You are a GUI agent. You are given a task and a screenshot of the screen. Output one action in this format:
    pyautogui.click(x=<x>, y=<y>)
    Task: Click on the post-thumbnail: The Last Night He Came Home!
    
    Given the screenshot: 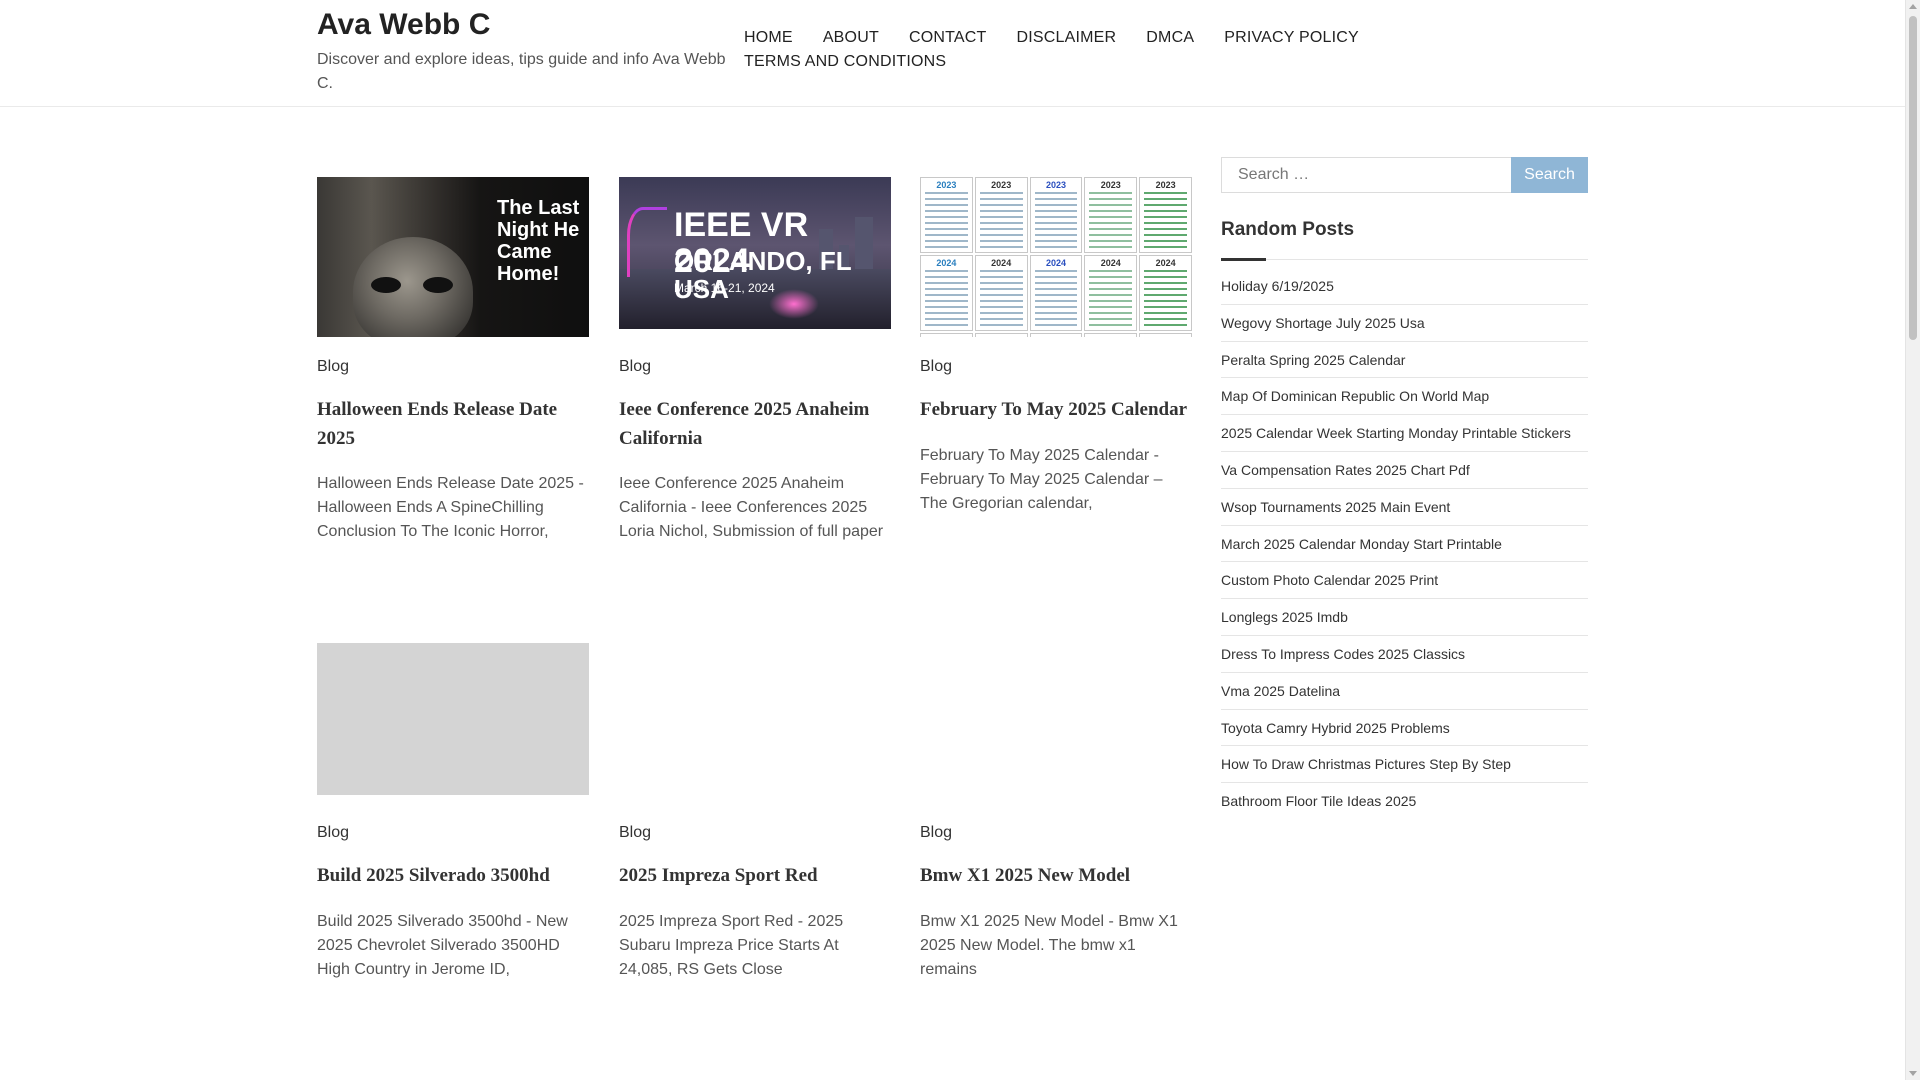 What is the action you would take?
    pyautogui.click(x=453, y=257)
    